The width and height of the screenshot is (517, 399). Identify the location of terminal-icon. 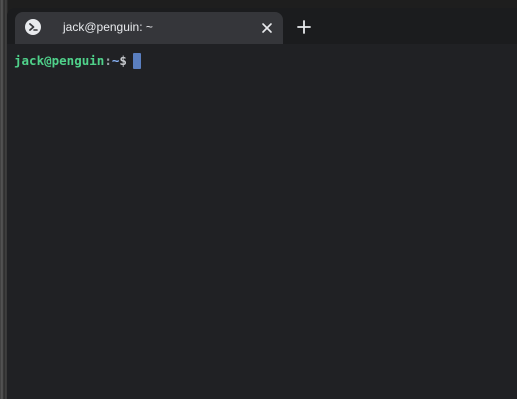
(33, 27).